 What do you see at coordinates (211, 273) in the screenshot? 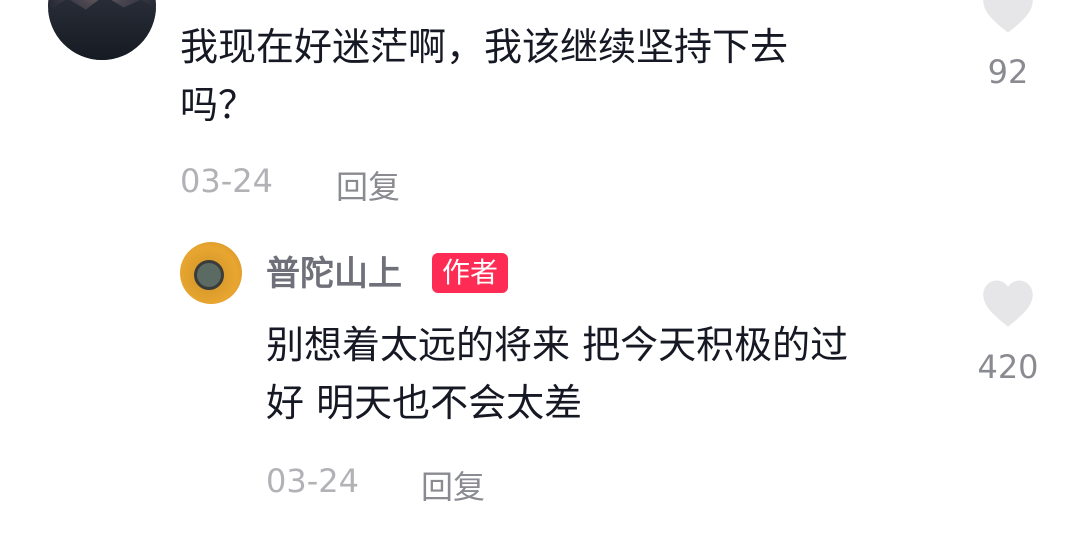
I see `author-avatar` at bounding box center [211, 273].